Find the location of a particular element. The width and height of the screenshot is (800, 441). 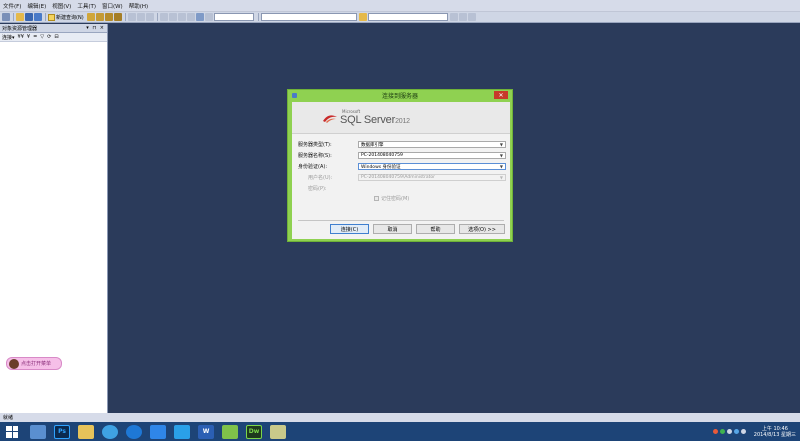

pet-text: 点击打开菜单 is located at coordinates (36, 364).